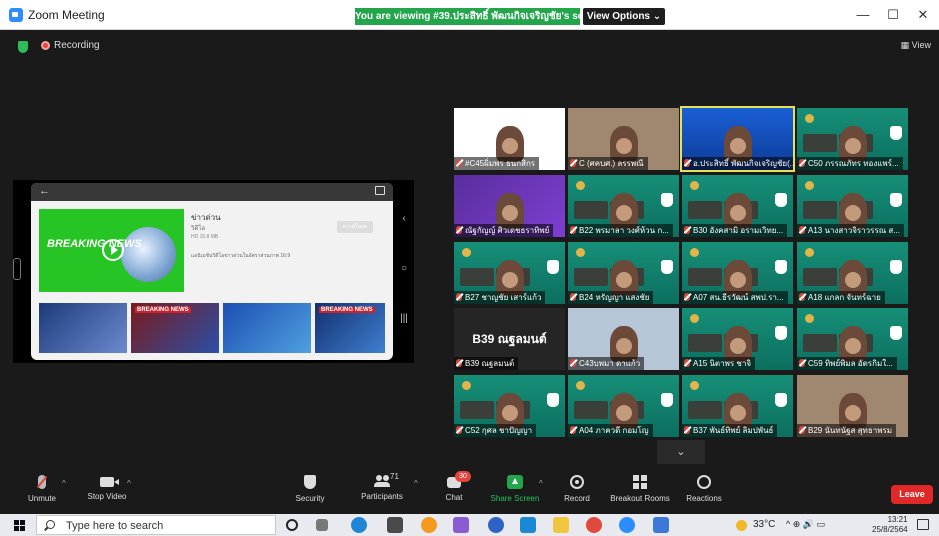 The image size is (939, 536). What do you see at coordinates (175, 328) in the screenshot?
I see `related-thumbnail: BREAKING NEWS` at bounding box center [175, 328].